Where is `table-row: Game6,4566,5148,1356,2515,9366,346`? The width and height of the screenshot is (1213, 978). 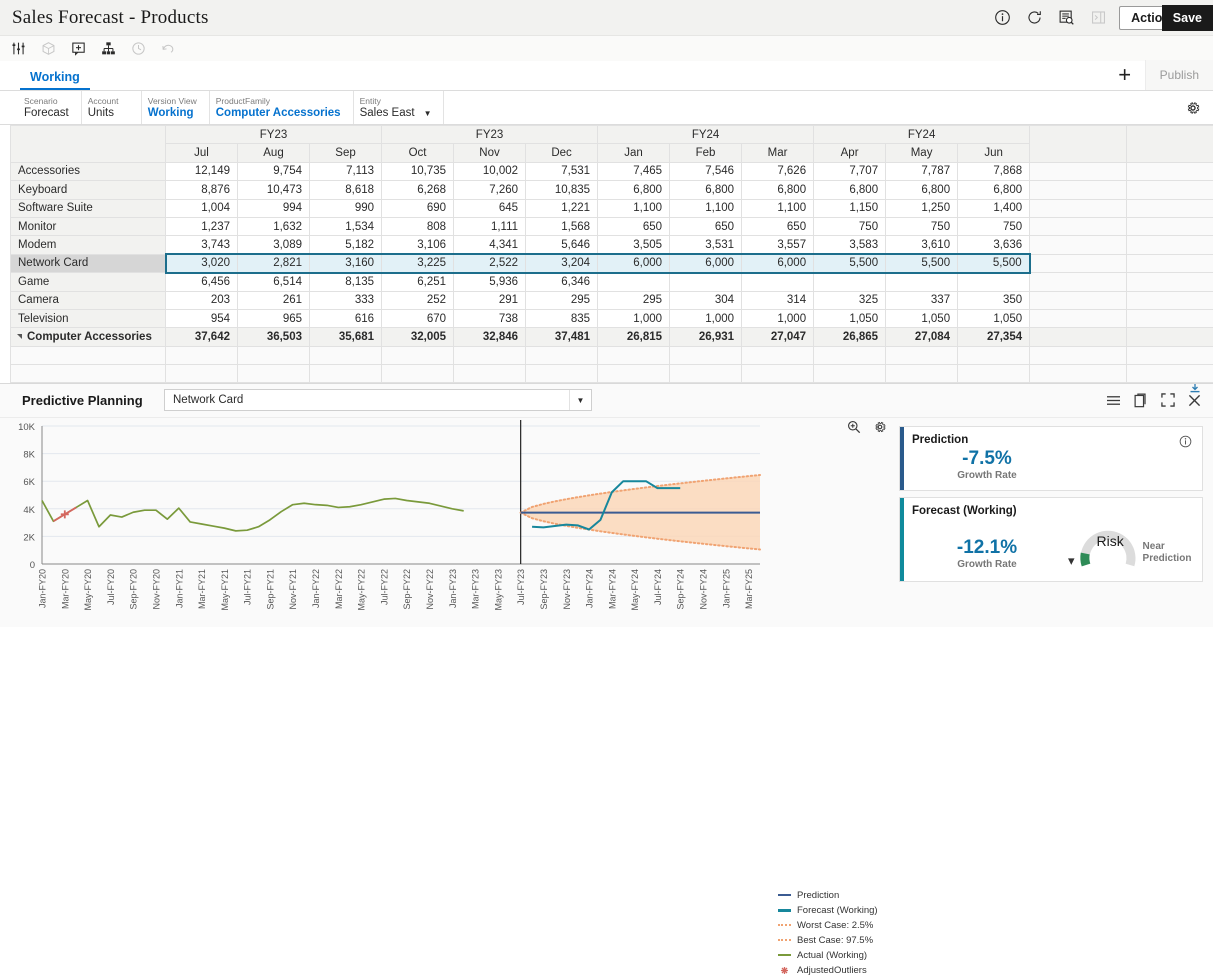 table-row: Game6,4566,5148,1356,2515,9366,346 is located at coordinates (612, 282).